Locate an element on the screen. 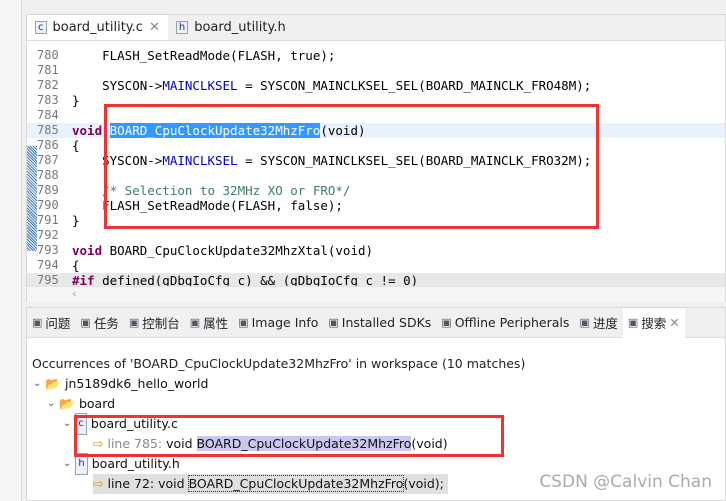 This screenshot has height=501, width=726. panel-tab: ▣ 任务 is located at coordinates (99, 322).